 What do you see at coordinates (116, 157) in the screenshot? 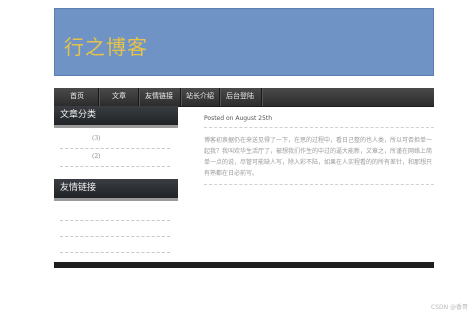
I see `category-item: (2)` at bounding box center [116, 157].